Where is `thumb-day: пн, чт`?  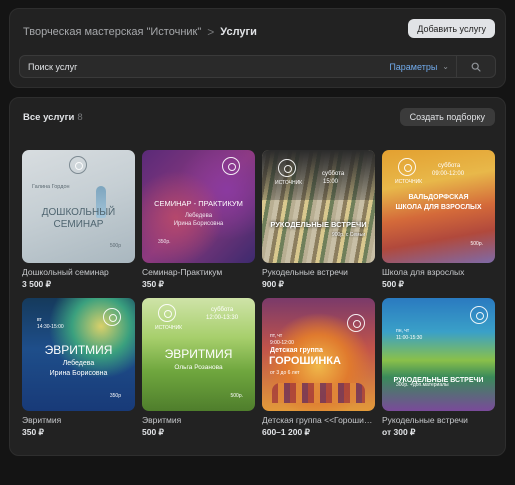
thumb-day: пн, чт is located at coordinates (403, 331).